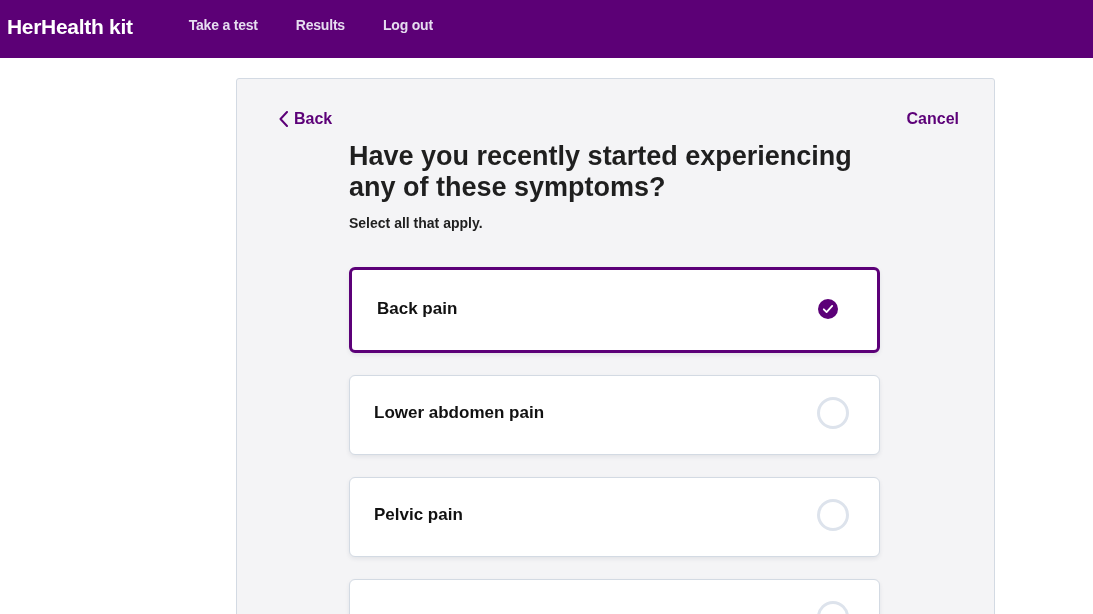 This screenshot has height=614, width=1093. Describe the element at coordinates (416, 223) in the screenshot. I see `instruction-text: Select all that apply.` at that location.